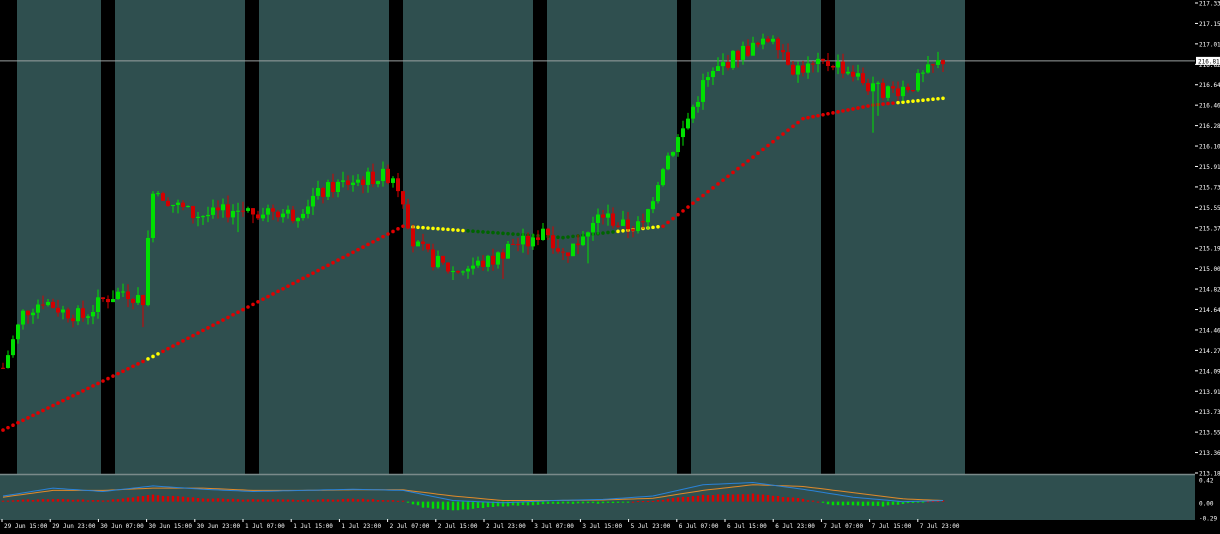 Image resolution: width=1220 pixels, height=534 pixels. What do you see at coordinates (1209, 290) in the screenshot?
I see `price-tick-label: 214.82` at bounding box center [1209, 290].